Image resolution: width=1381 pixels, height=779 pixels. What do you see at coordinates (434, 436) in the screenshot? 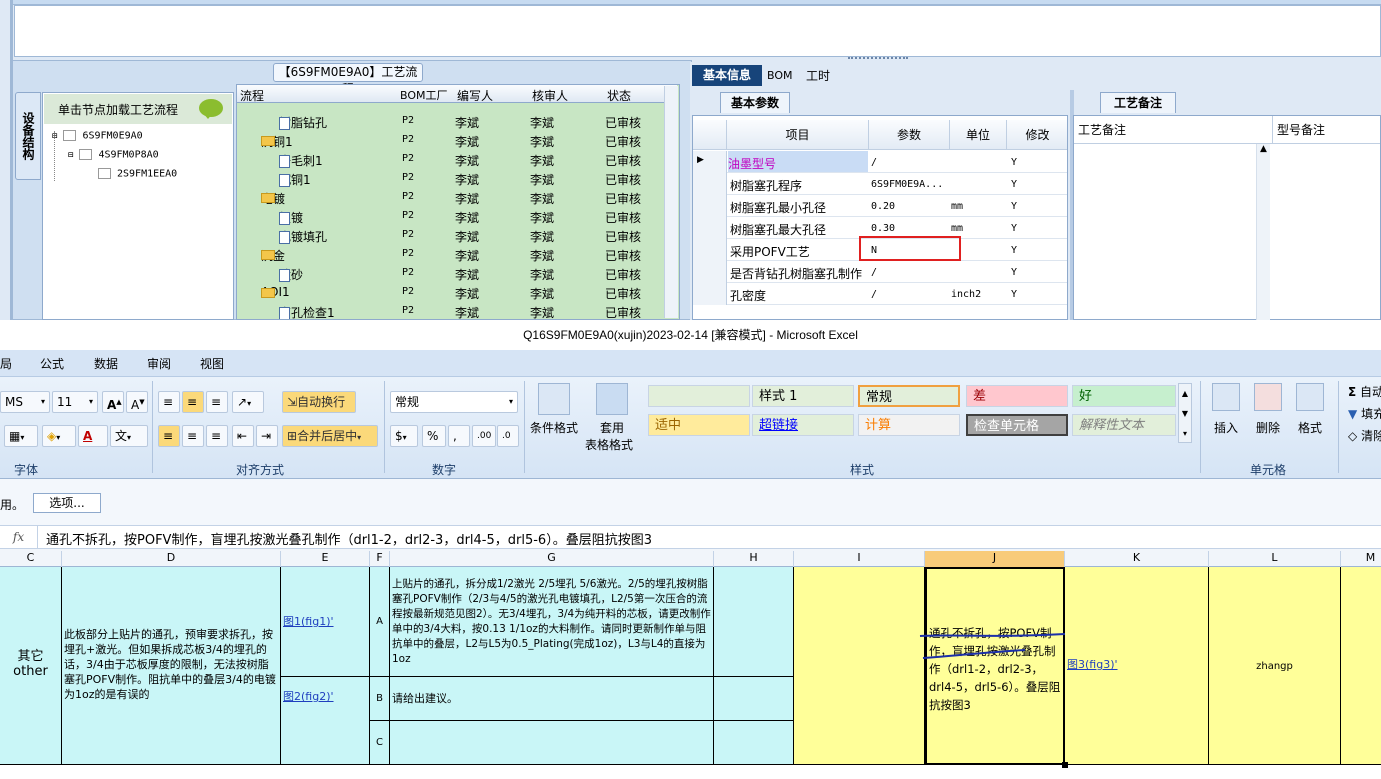
I see `percent-icon: %` at bounding box center [434, 436].